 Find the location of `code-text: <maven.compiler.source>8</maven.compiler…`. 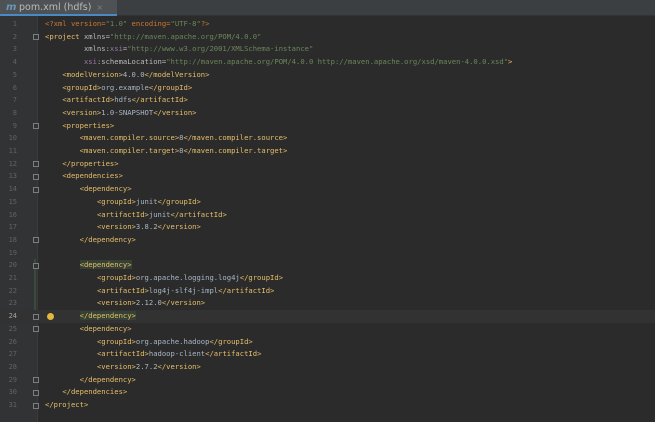

code-text: <maven.compiler.source>8</maven.compiler… is located at coordinates (166, 138).